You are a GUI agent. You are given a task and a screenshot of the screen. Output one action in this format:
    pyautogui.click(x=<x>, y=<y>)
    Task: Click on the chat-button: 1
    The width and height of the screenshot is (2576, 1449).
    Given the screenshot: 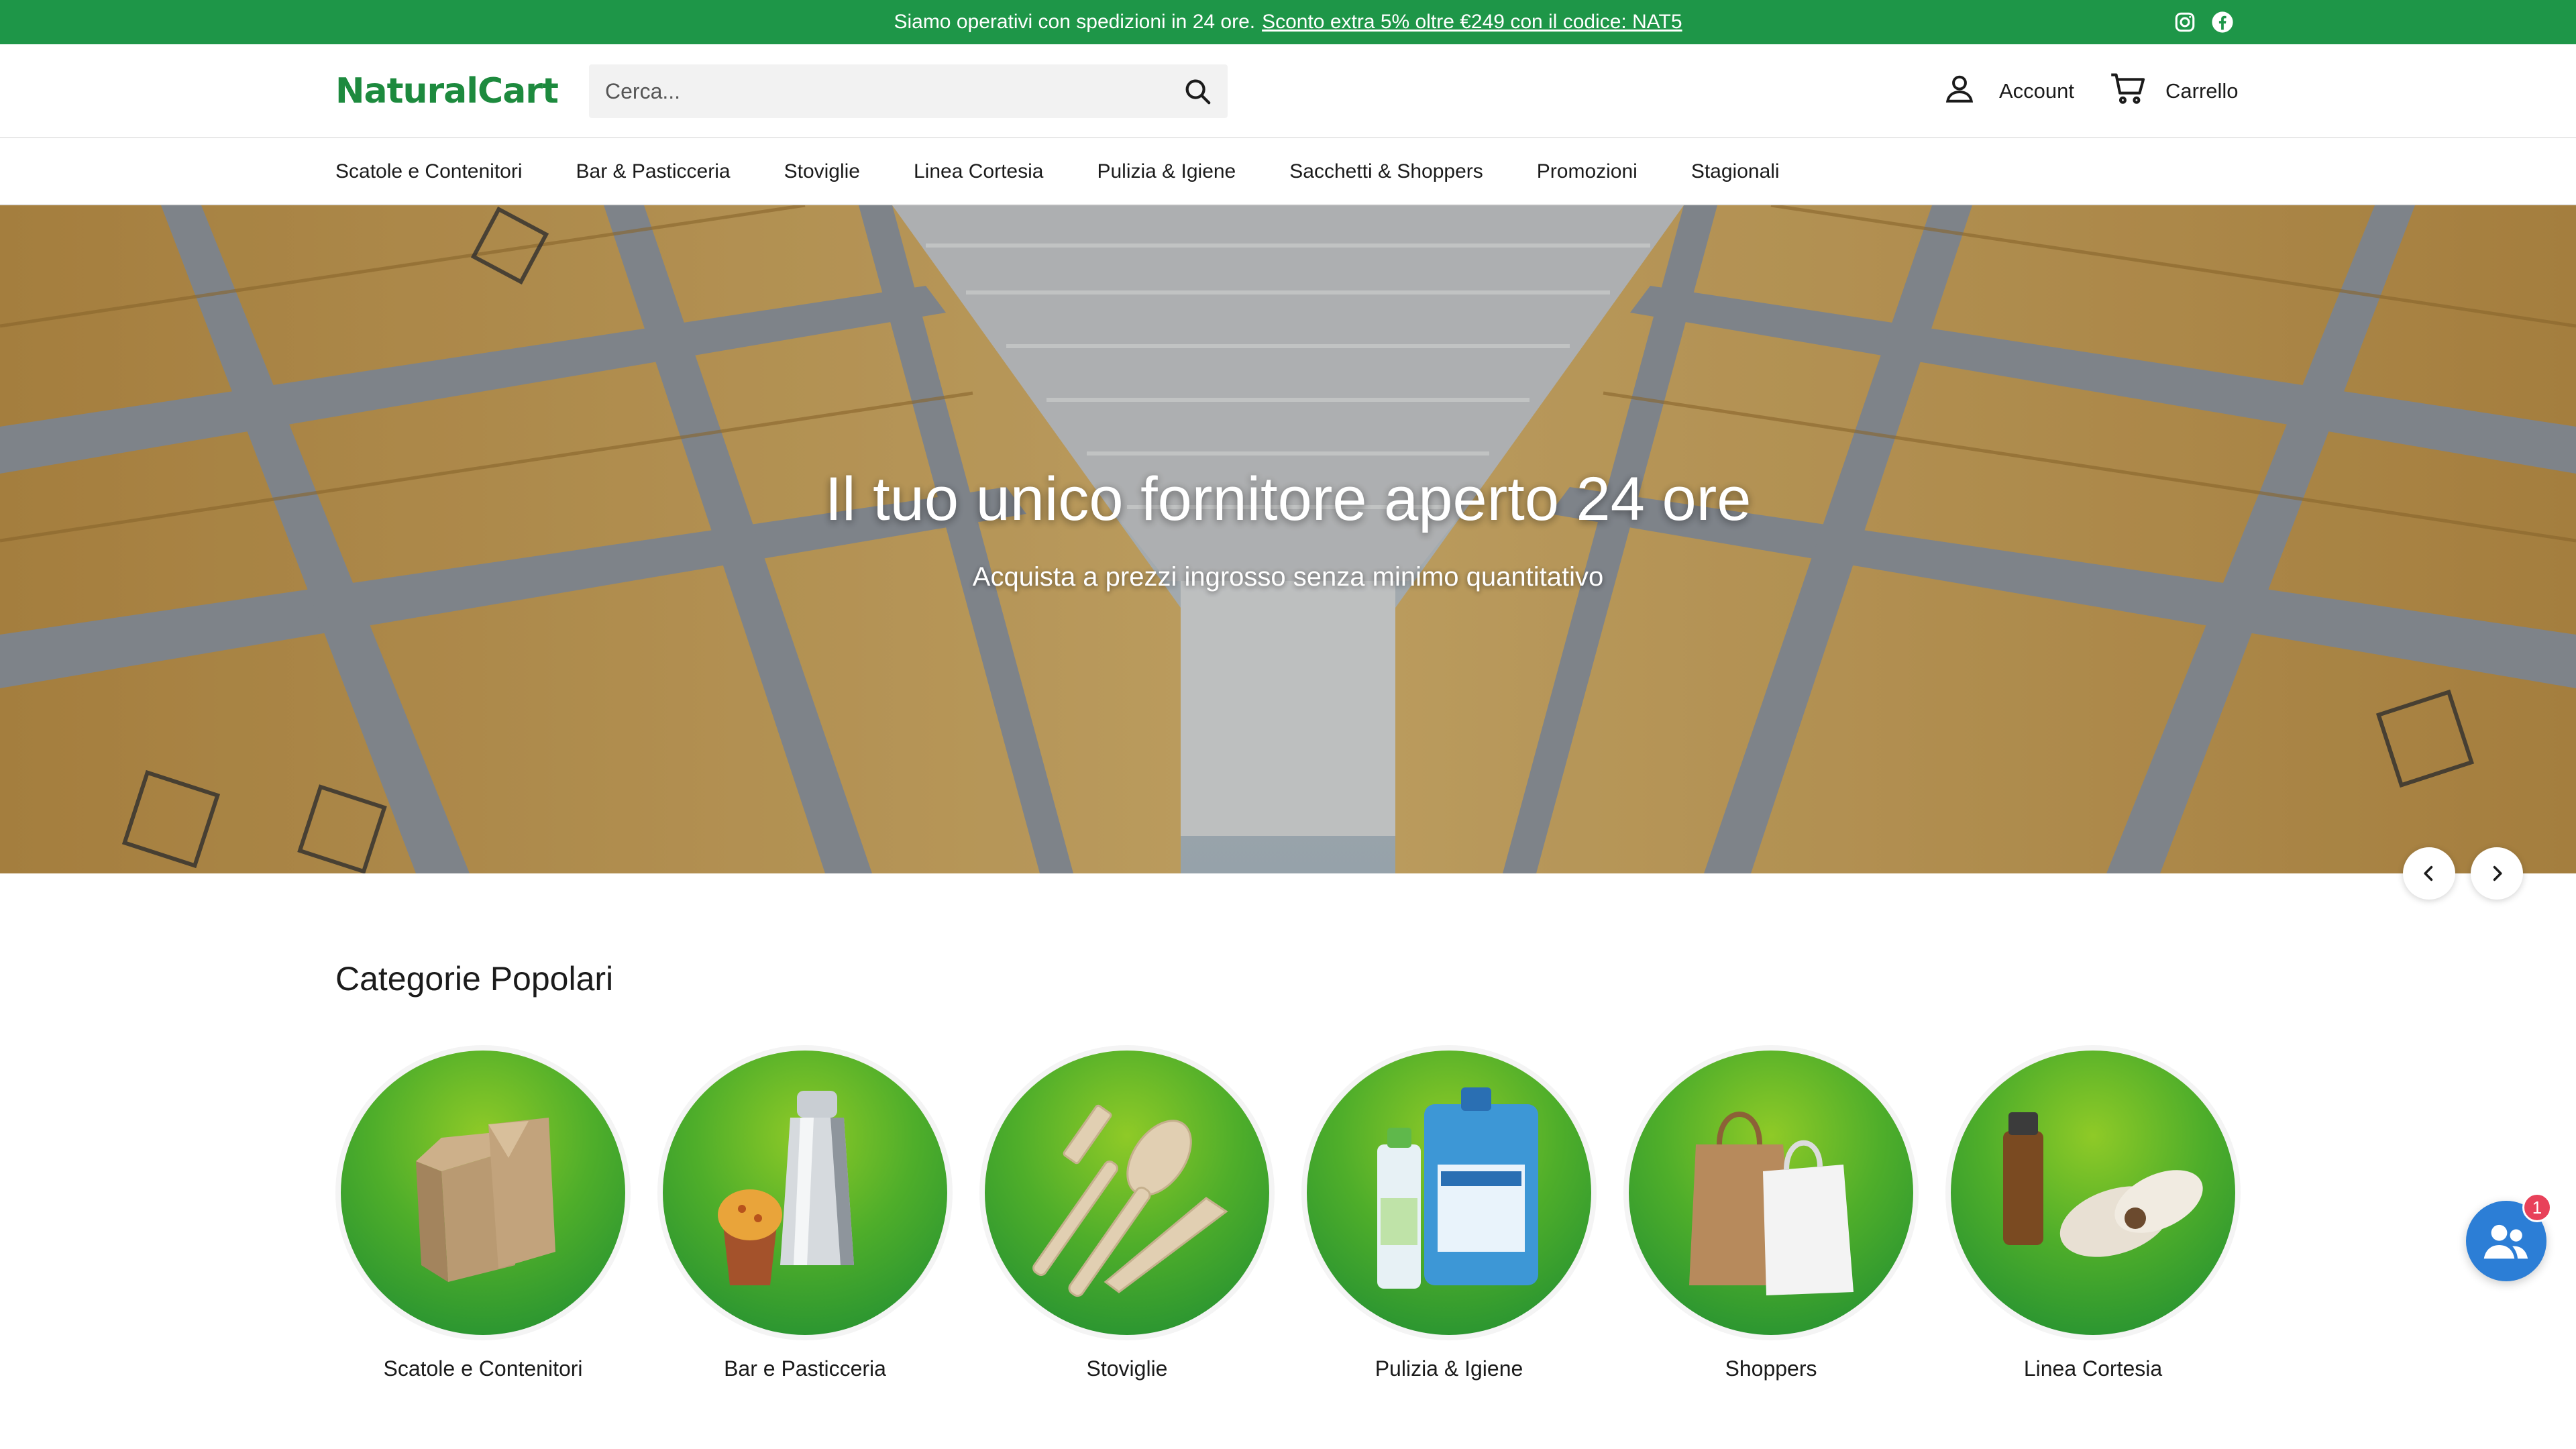 What is the action you would take?
    pyautogui.click(x=2509, y=1237)
    